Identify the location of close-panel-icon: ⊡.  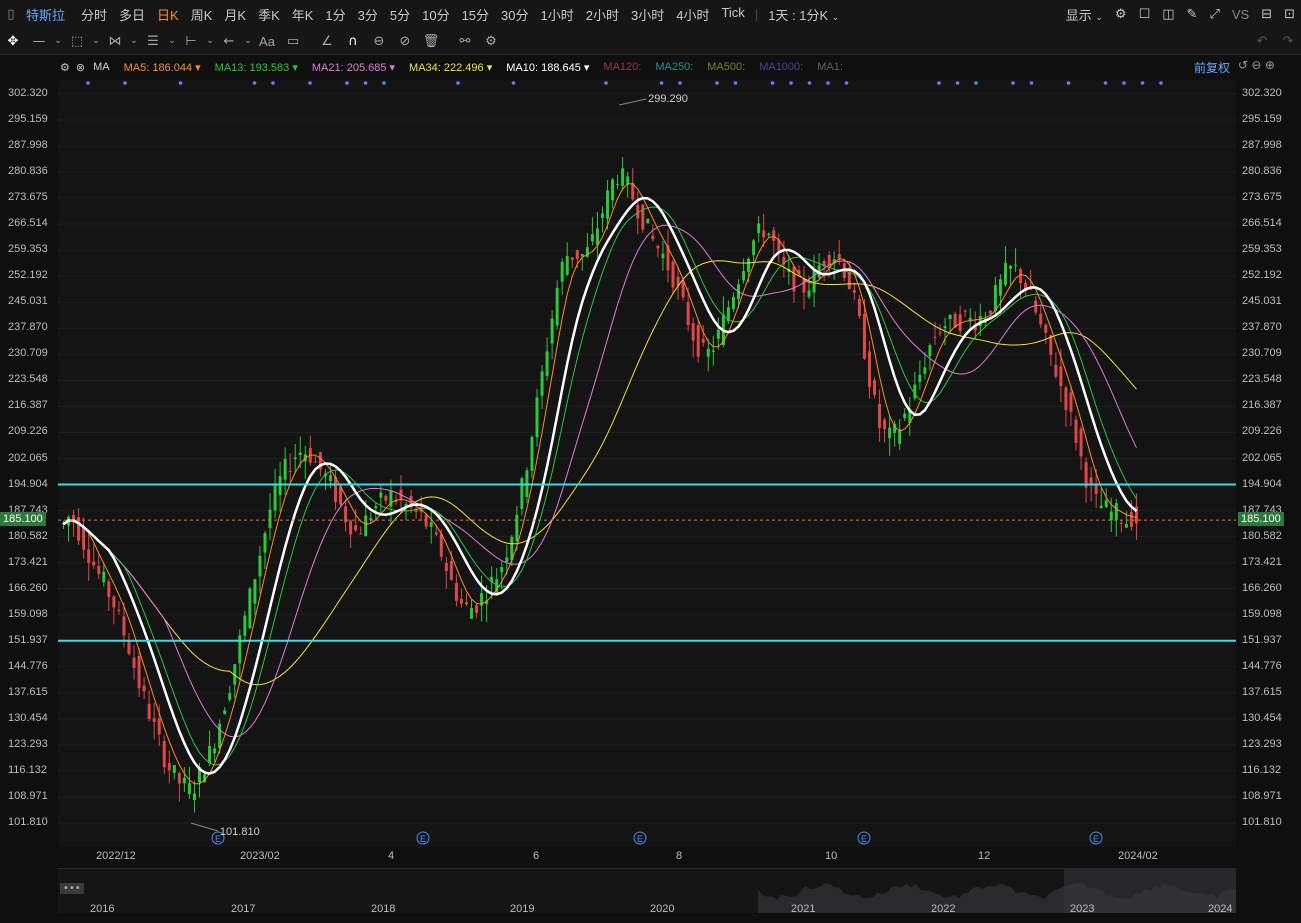
(1289, 14).